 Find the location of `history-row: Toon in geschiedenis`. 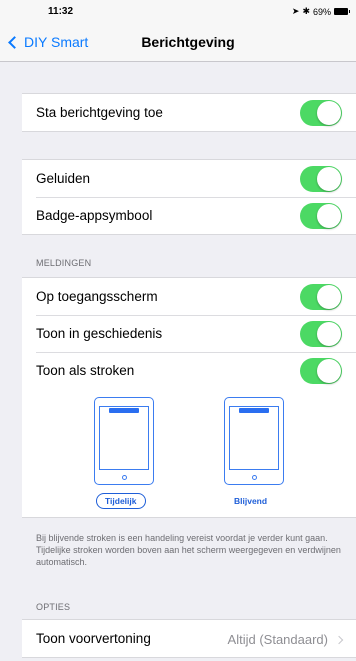

history-row: Toon in geschiedenis is located at coordinates (189, 333).